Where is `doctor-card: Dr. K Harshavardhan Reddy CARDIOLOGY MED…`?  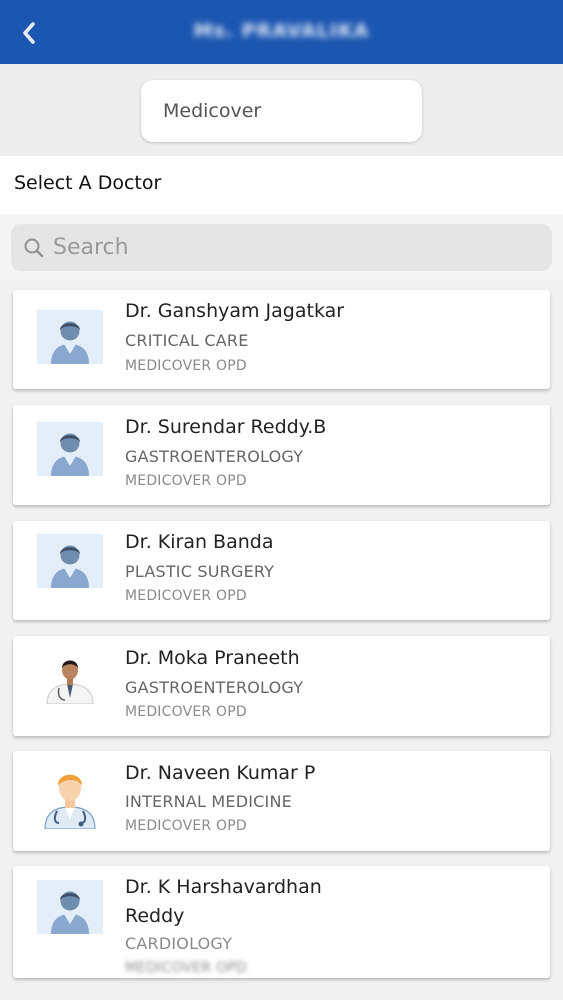 doctor-card: Dr. K Harshavardhan Reddy CARDIOLOGY MED… is located at coordinates (281, 922).